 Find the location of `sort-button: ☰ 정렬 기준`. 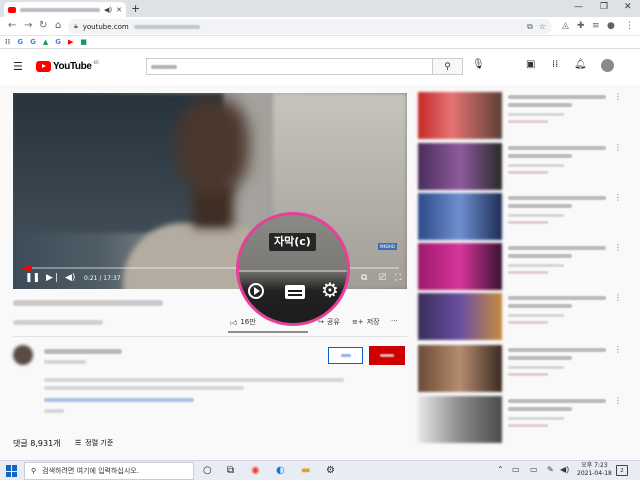

sort-button: ☰ 정렬 기준 is located at coordinates (94, 443).